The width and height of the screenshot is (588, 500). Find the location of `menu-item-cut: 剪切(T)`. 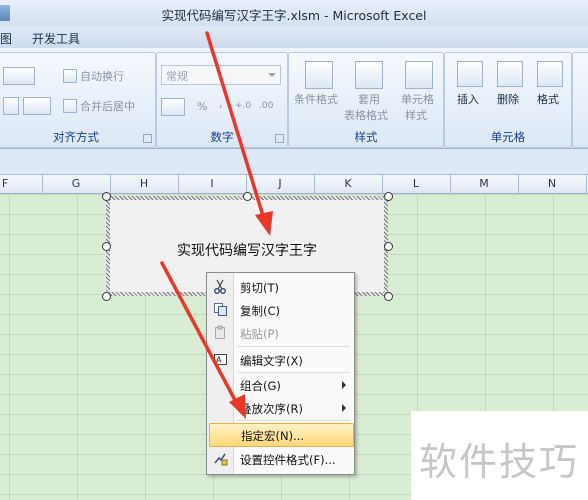

menu-item-cut: 剪切(T) is located at coordinates (280, 287).